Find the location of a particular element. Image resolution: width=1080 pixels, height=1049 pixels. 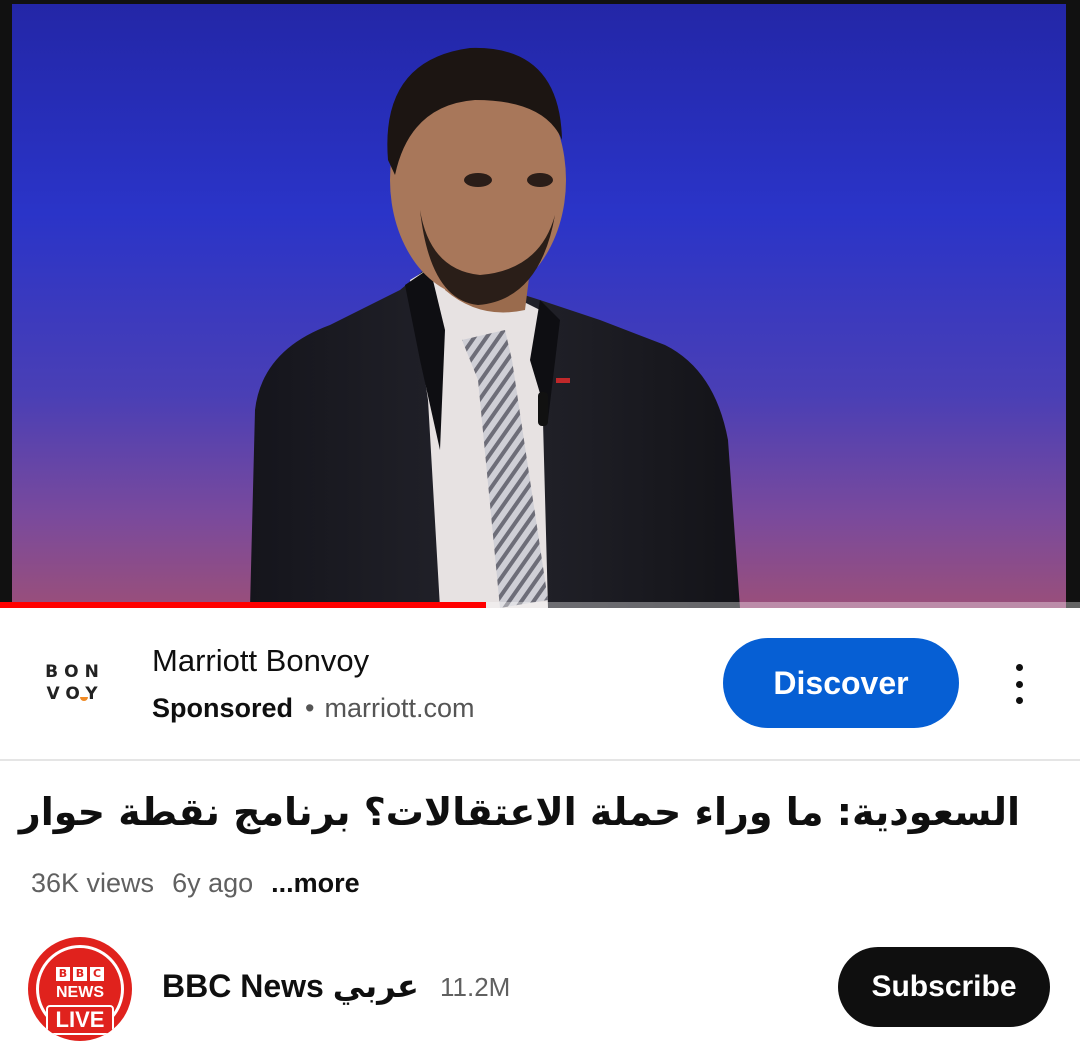

dot-bottom is located at coordinates (1019, 700).